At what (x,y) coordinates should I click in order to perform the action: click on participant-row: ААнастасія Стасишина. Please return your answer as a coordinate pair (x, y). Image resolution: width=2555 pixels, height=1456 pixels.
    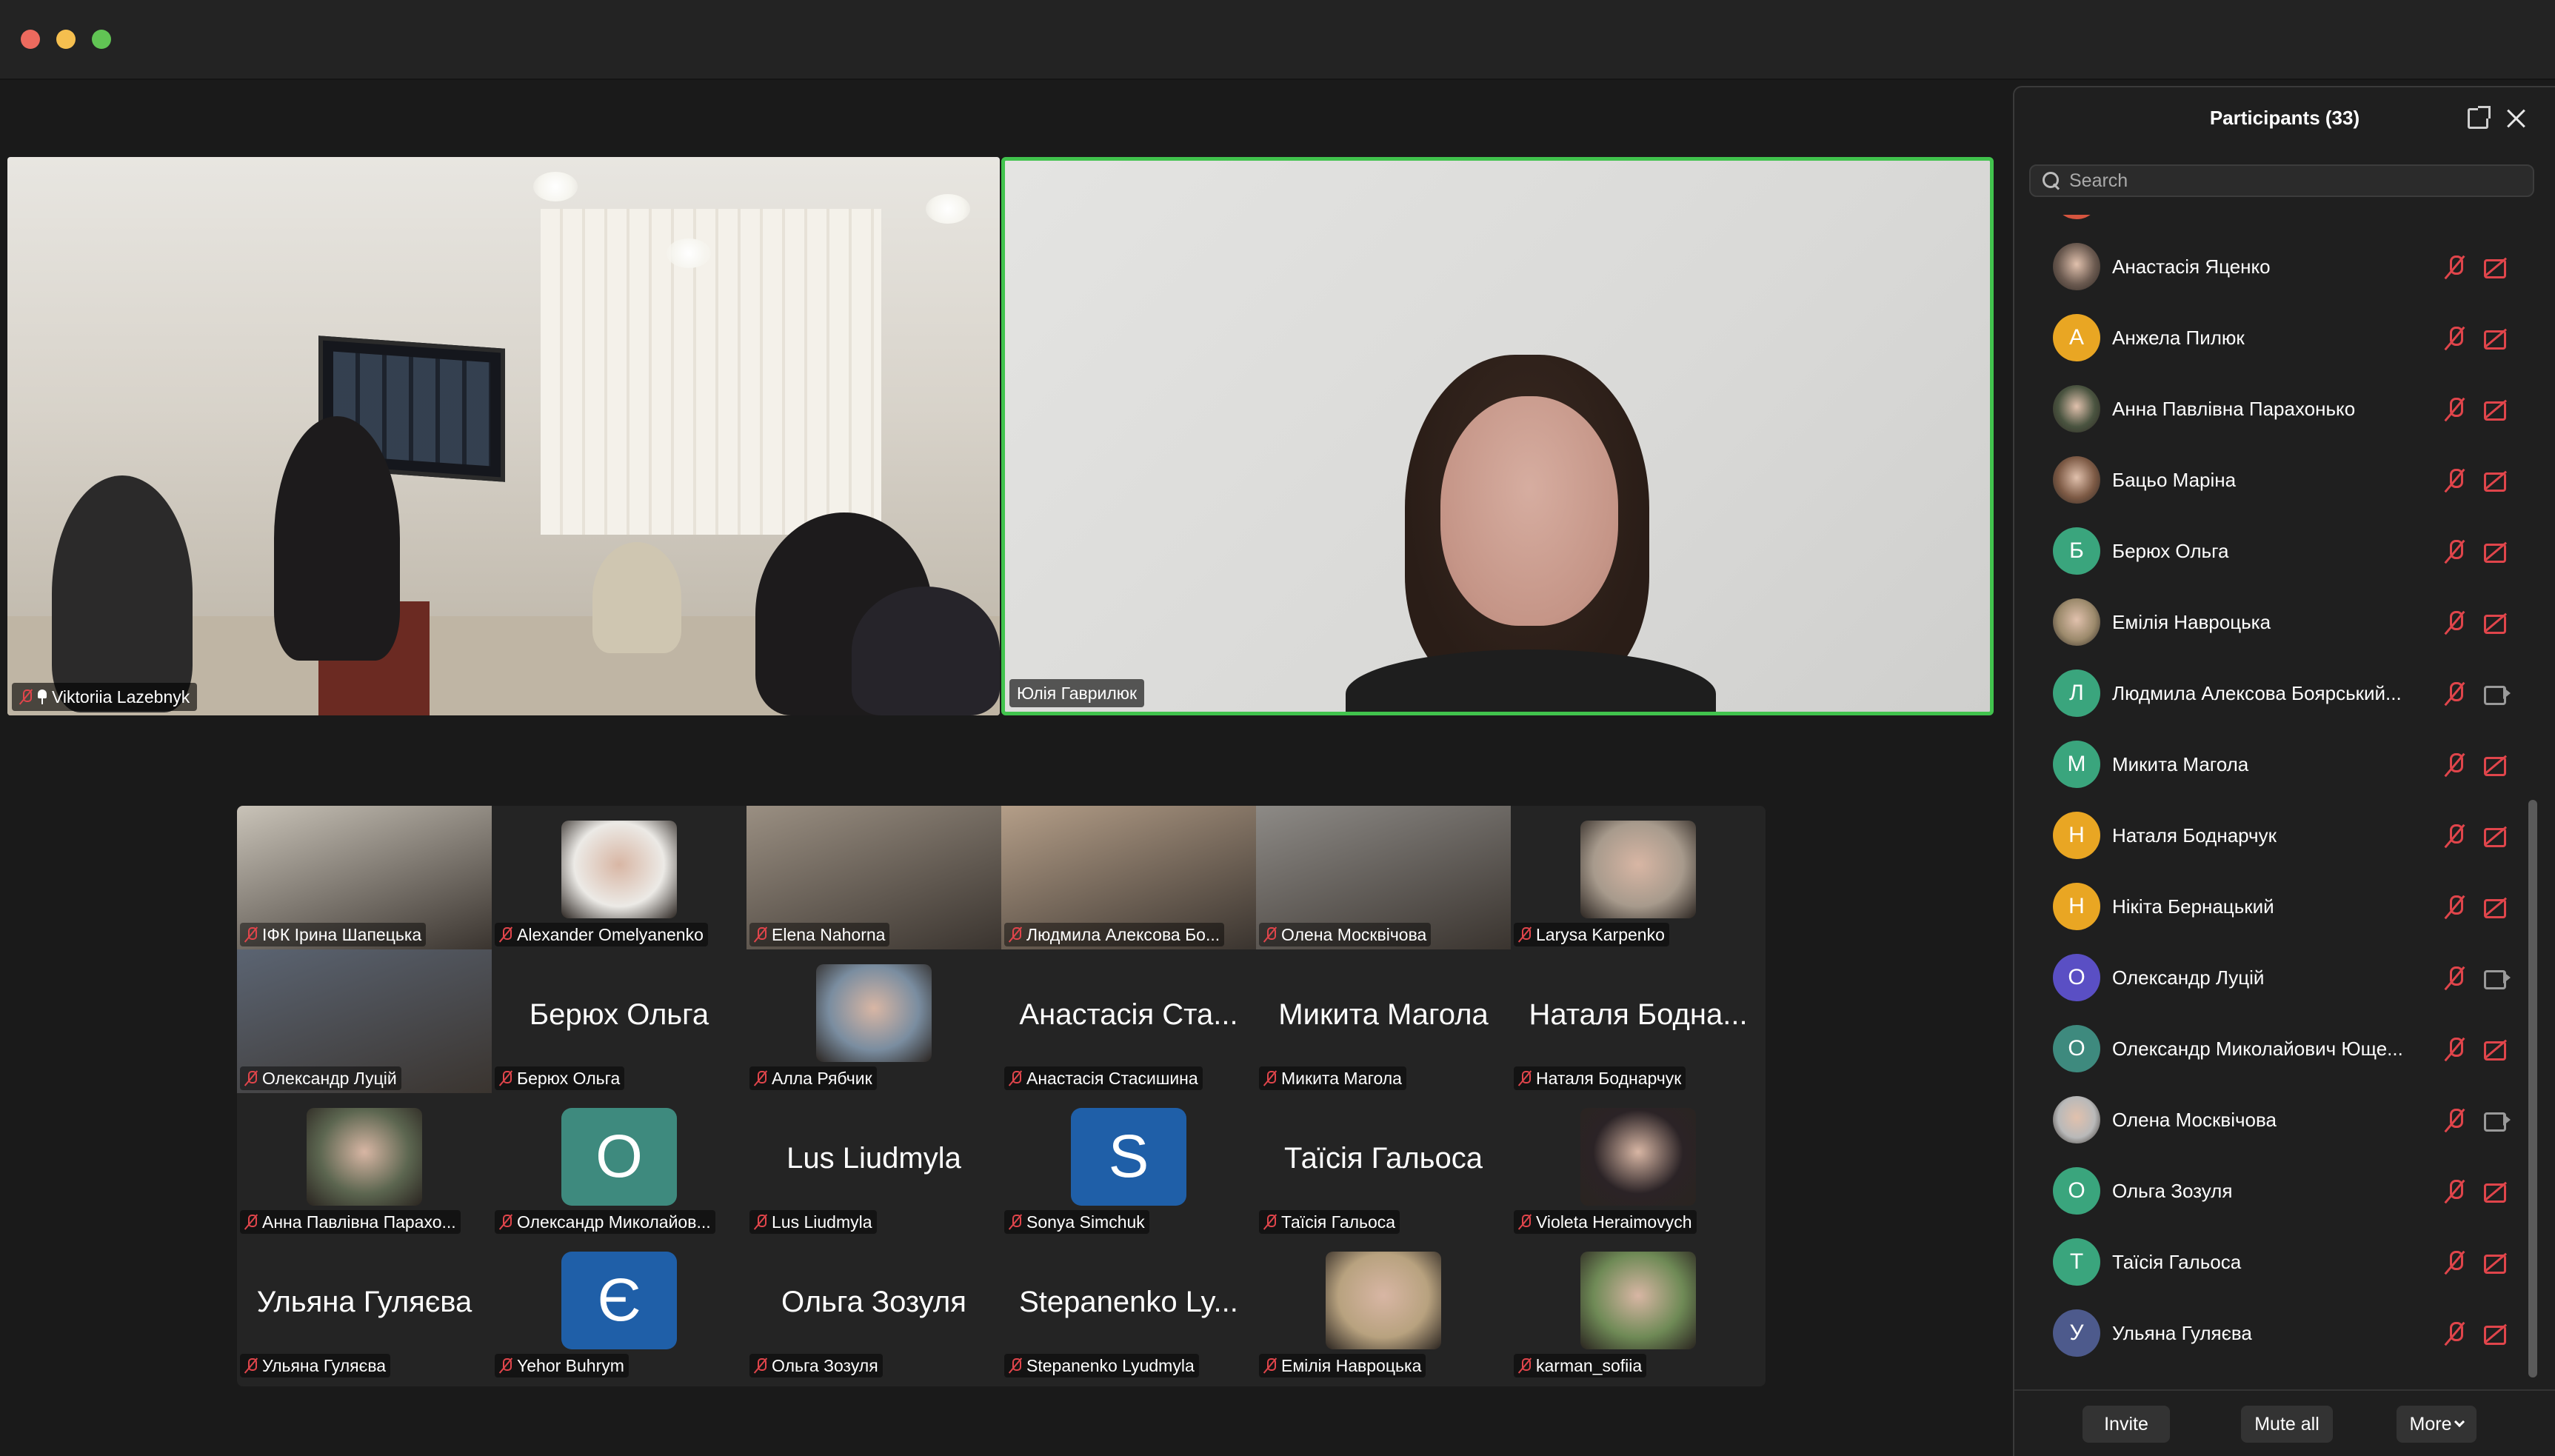
    Looking at the image, I should click on (2277, 223).